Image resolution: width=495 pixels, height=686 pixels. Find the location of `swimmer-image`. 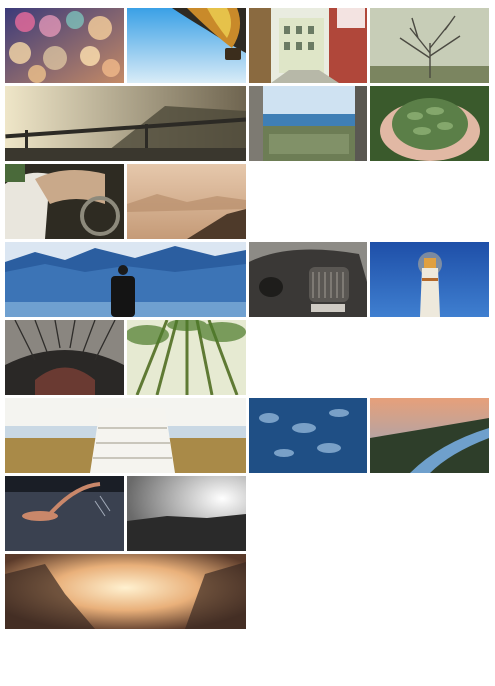

swimmer-image is located at coordinates (64, 513).